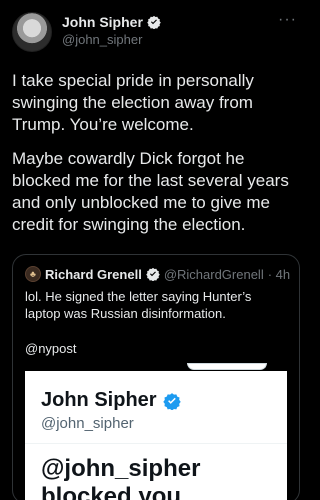 Image resolution: width=320 pixels, height=500 pixels. Describe the element at coordinates (154, 22) in the screenshot. I see `verified-badge-icon` at that location.